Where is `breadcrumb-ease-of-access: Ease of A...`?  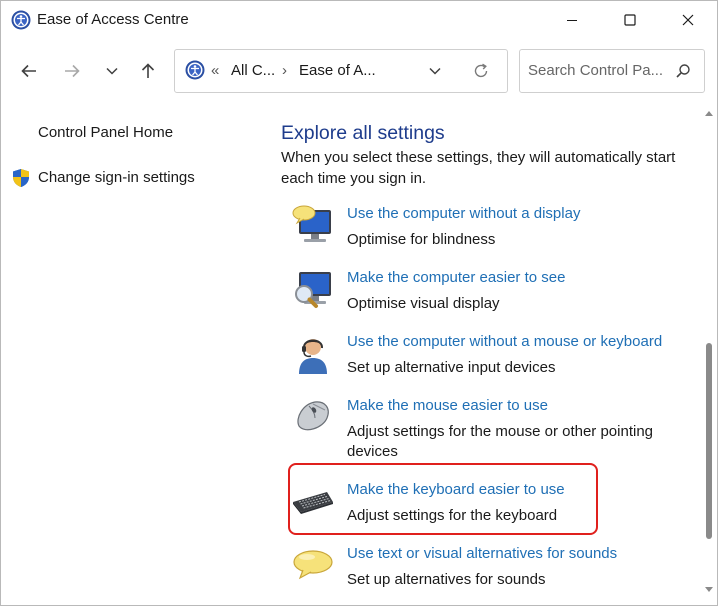
breadcrumb-ease-of-access: Ease of A... is located at coordinates (337, 70).